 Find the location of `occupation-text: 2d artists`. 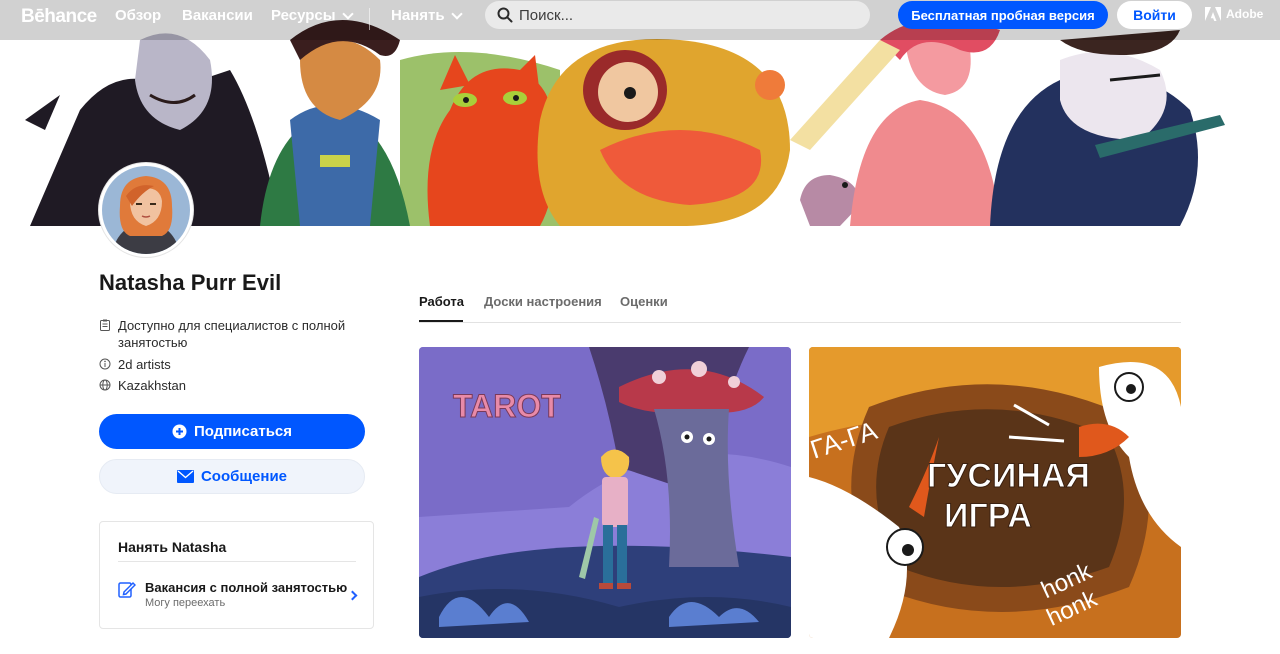

occupation-text: 2d artists is located at coordinates (144, 364).